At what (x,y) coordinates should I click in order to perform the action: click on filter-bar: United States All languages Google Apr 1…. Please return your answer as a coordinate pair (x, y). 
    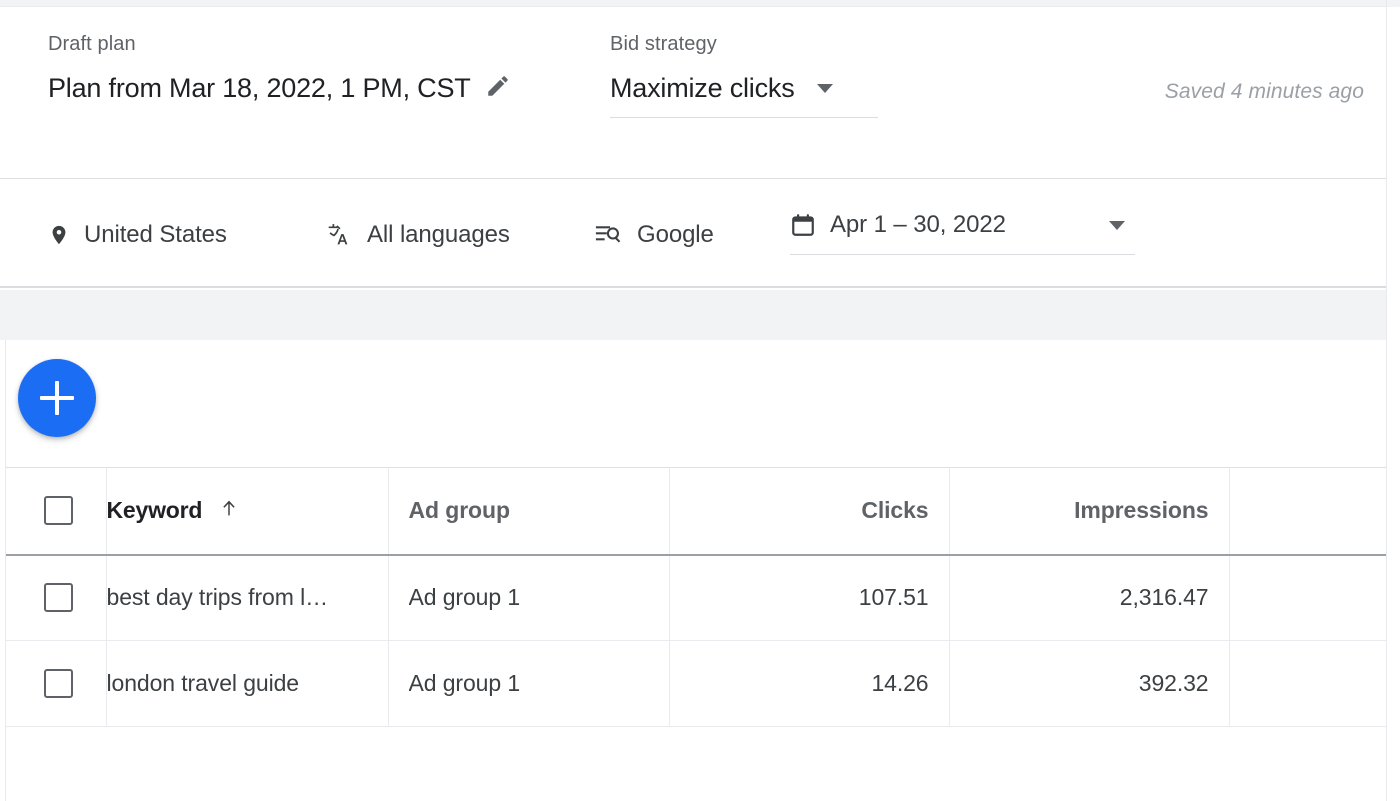
    Looking at the image, I should click on (693, 234).